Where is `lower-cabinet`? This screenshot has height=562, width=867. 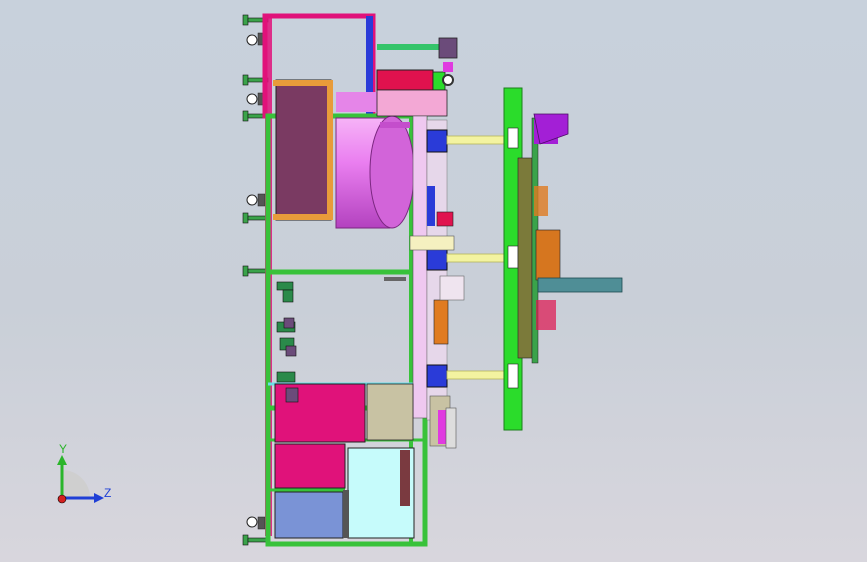
lower-cabinet is located at coordinates (344, 461).